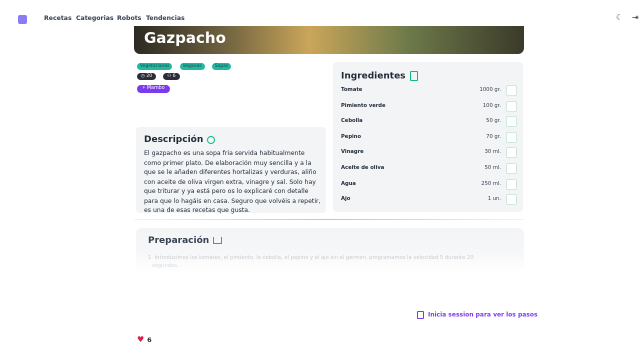 The image size is (644, 352). Describe the element at coordinates (635, 17) in the screenshot. I see `login-icon: ⇥` at that location.